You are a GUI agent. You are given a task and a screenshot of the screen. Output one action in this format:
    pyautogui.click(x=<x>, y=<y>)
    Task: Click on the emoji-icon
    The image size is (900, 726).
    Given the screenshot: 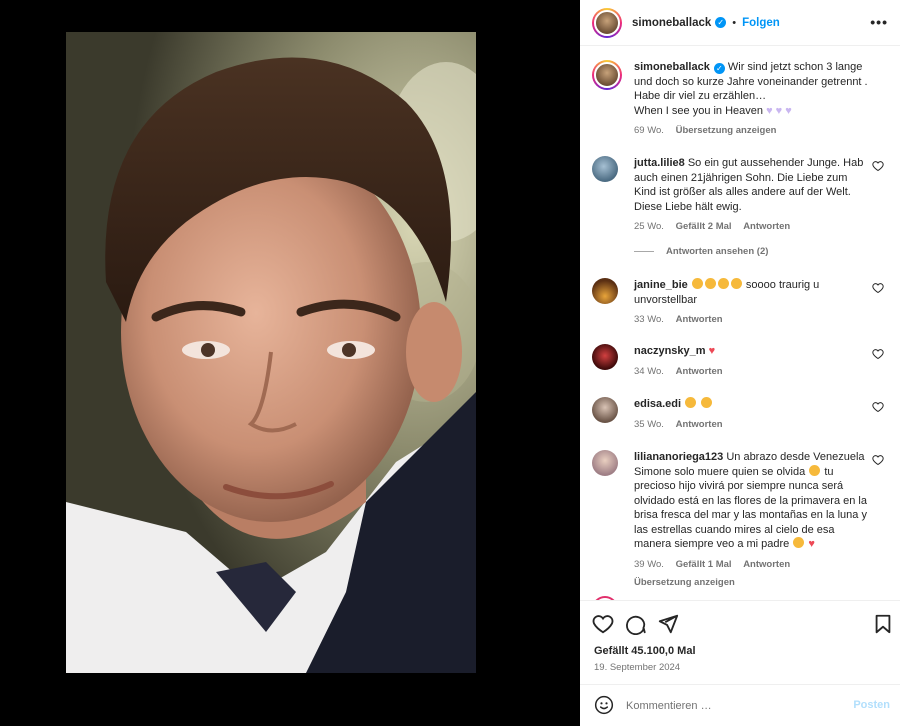 What is the action you would take?
    pyautogui.click(x=698, y=403)
    